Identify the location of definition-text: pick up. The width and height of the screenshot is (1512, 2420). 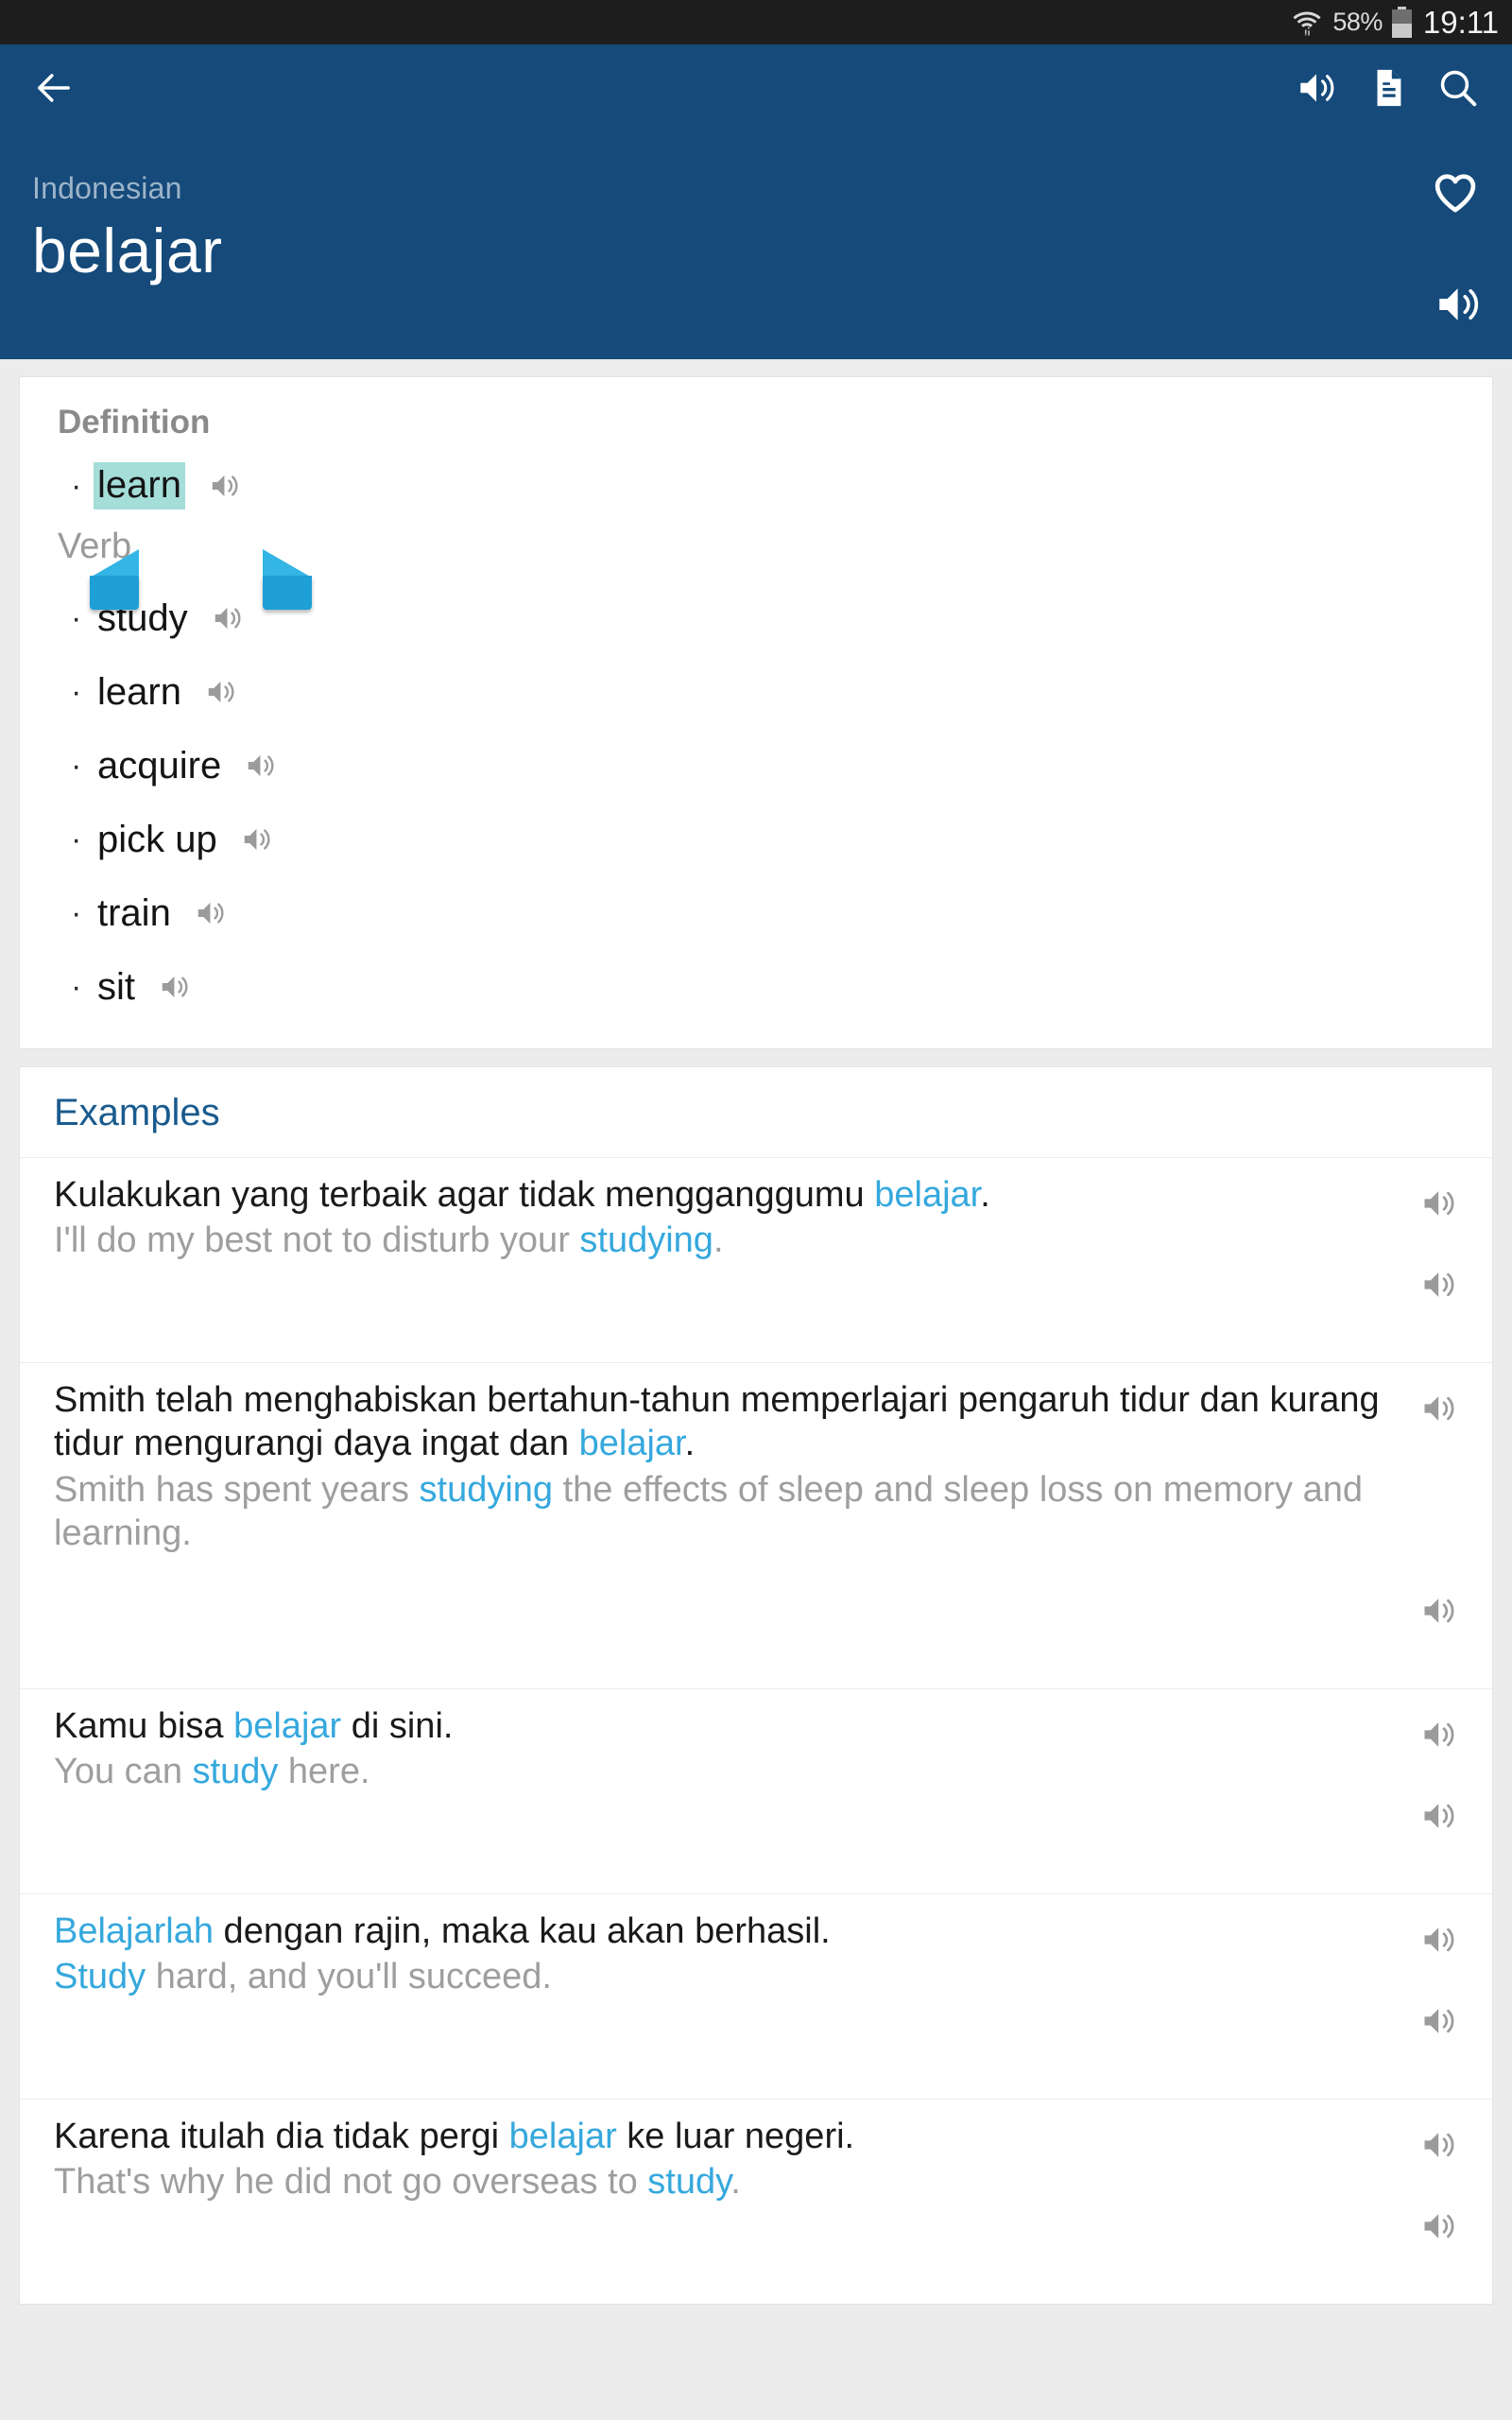
(157, 839).